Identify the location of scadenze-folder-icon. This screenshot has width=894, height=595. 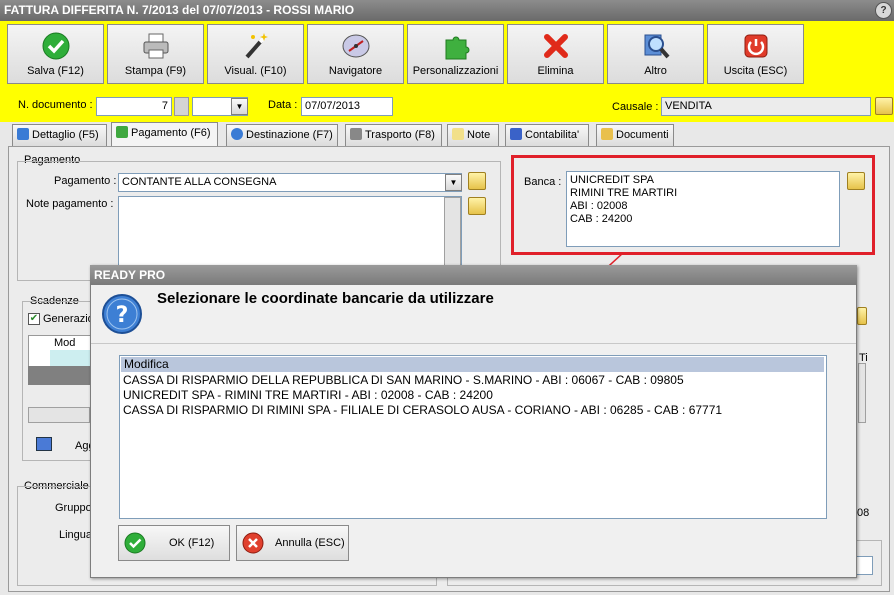
(862, 316).